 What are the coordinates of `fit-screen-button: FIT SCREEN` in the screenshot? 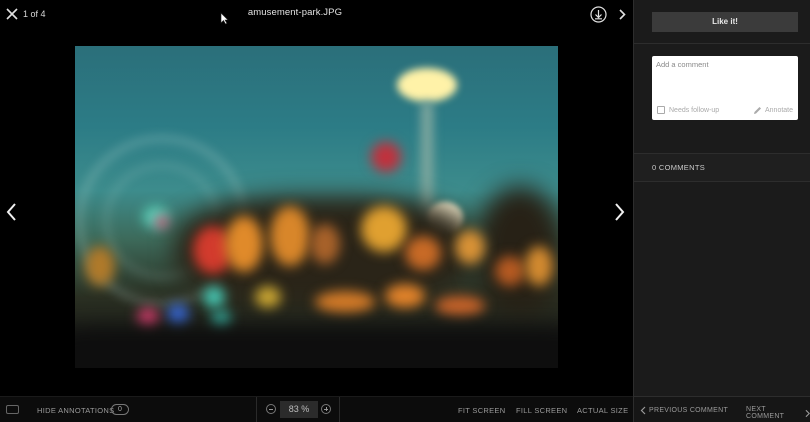 It's located at (481, 410).